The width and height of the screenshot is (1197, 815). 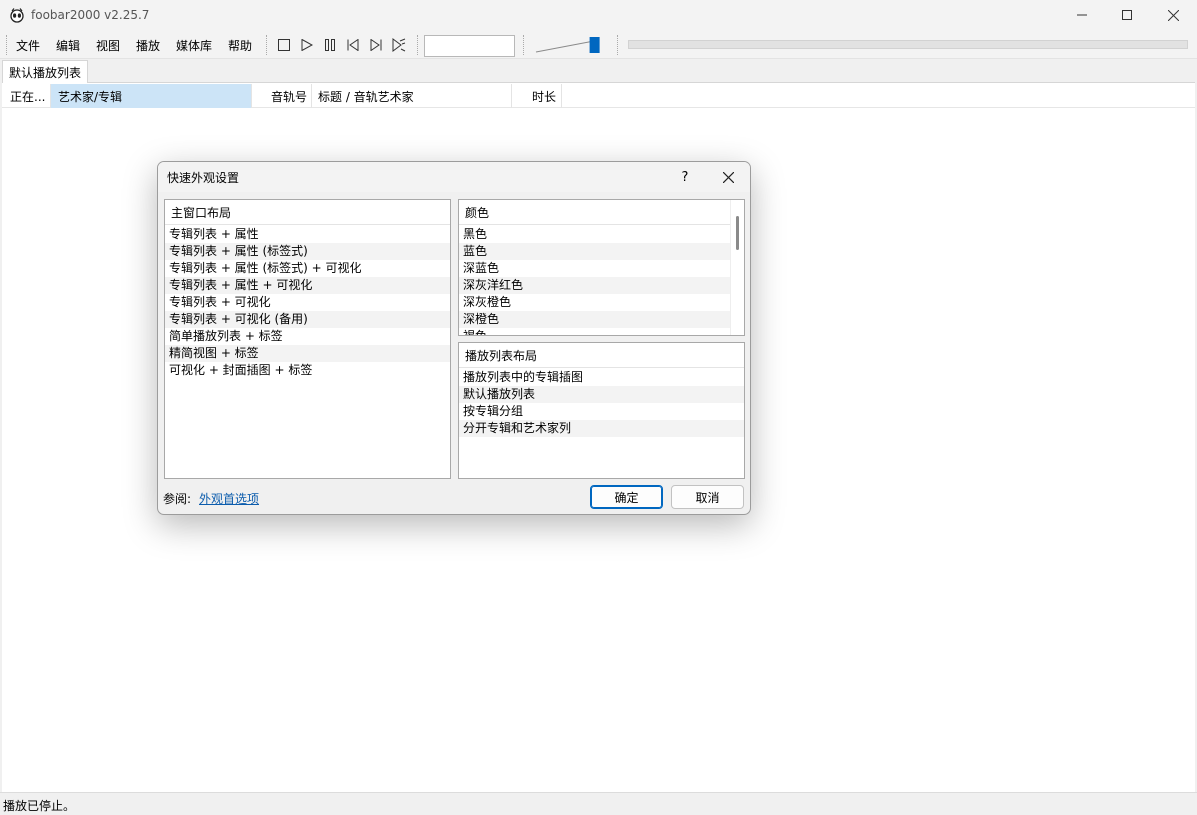 What do you see at coordinates (626, 497) in the screenshot?
I see `ok-button: 确定` at bounding box center [626, 497].